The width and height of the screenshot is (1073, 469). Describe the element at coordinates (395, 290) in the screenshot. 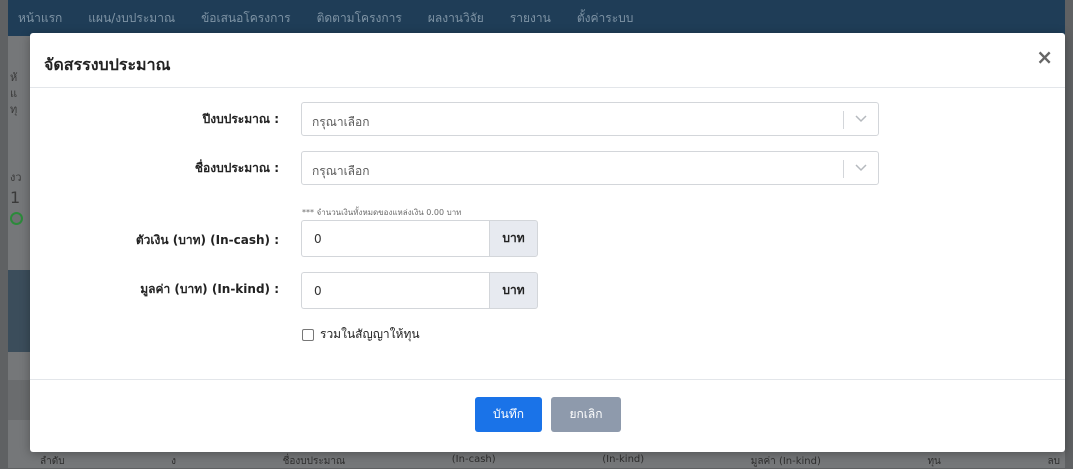

I see `in-kind-input` at that location.